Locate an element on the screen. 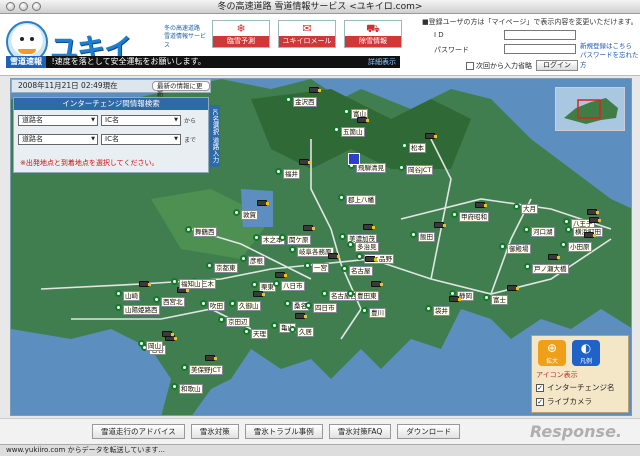 This screenshot has width=640, height=456. toggle-ic-names: ✓ インターチェンジ名 is located at coordinates (575, 387).